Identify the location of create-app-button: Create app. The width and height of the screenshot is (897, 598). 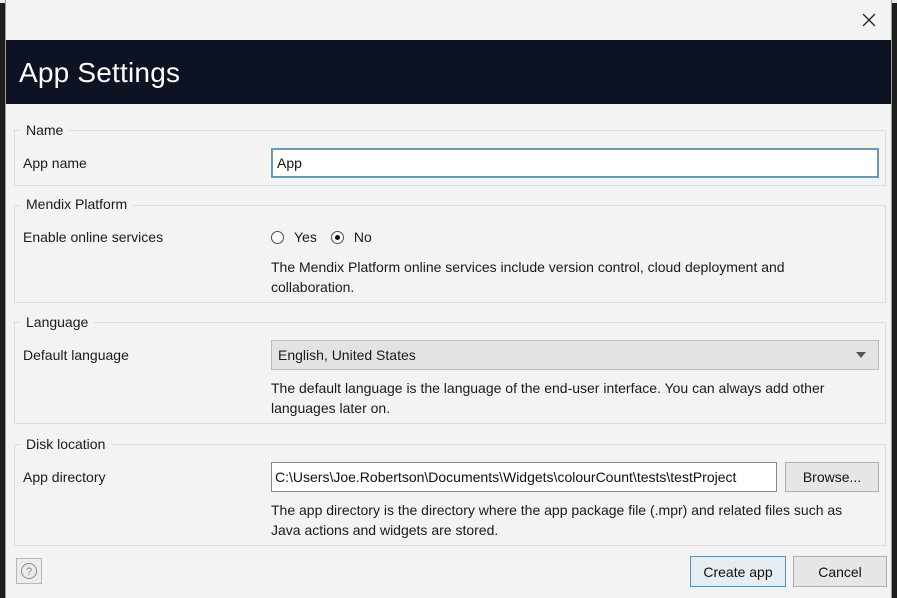
(738, 571).